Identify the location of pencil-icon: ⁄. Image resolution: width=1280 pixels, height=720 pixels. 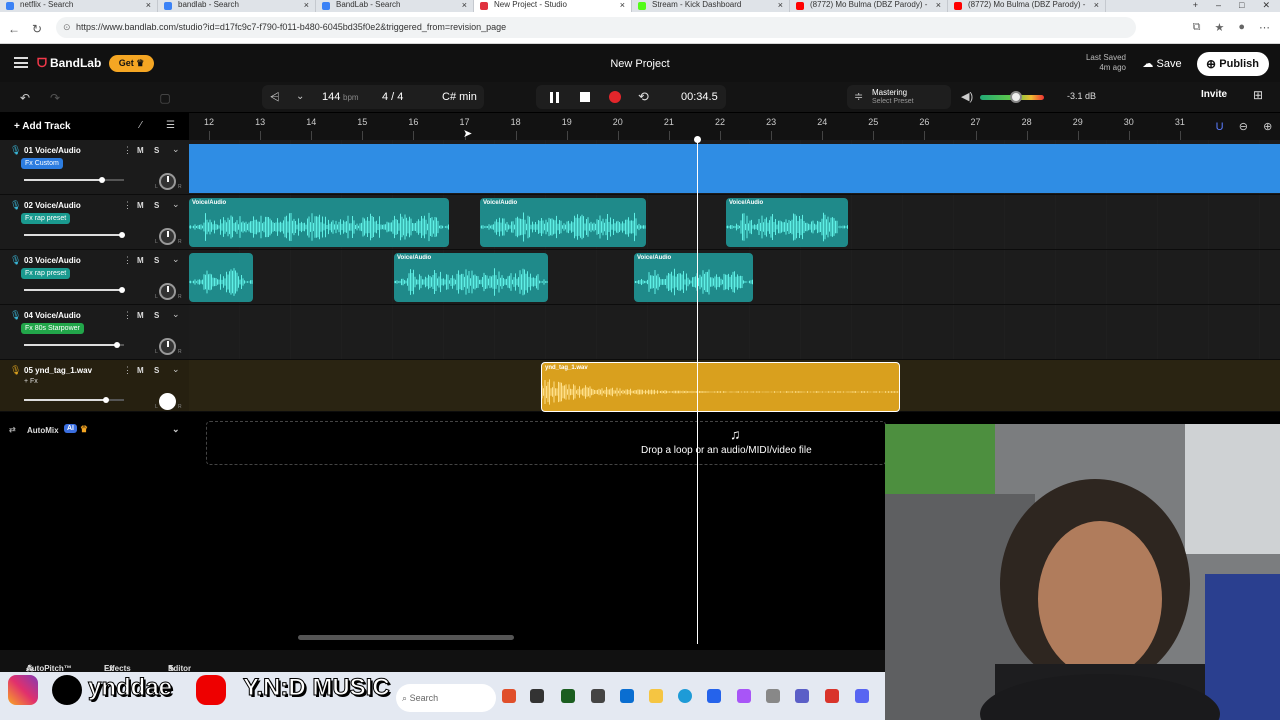
(141, 125).